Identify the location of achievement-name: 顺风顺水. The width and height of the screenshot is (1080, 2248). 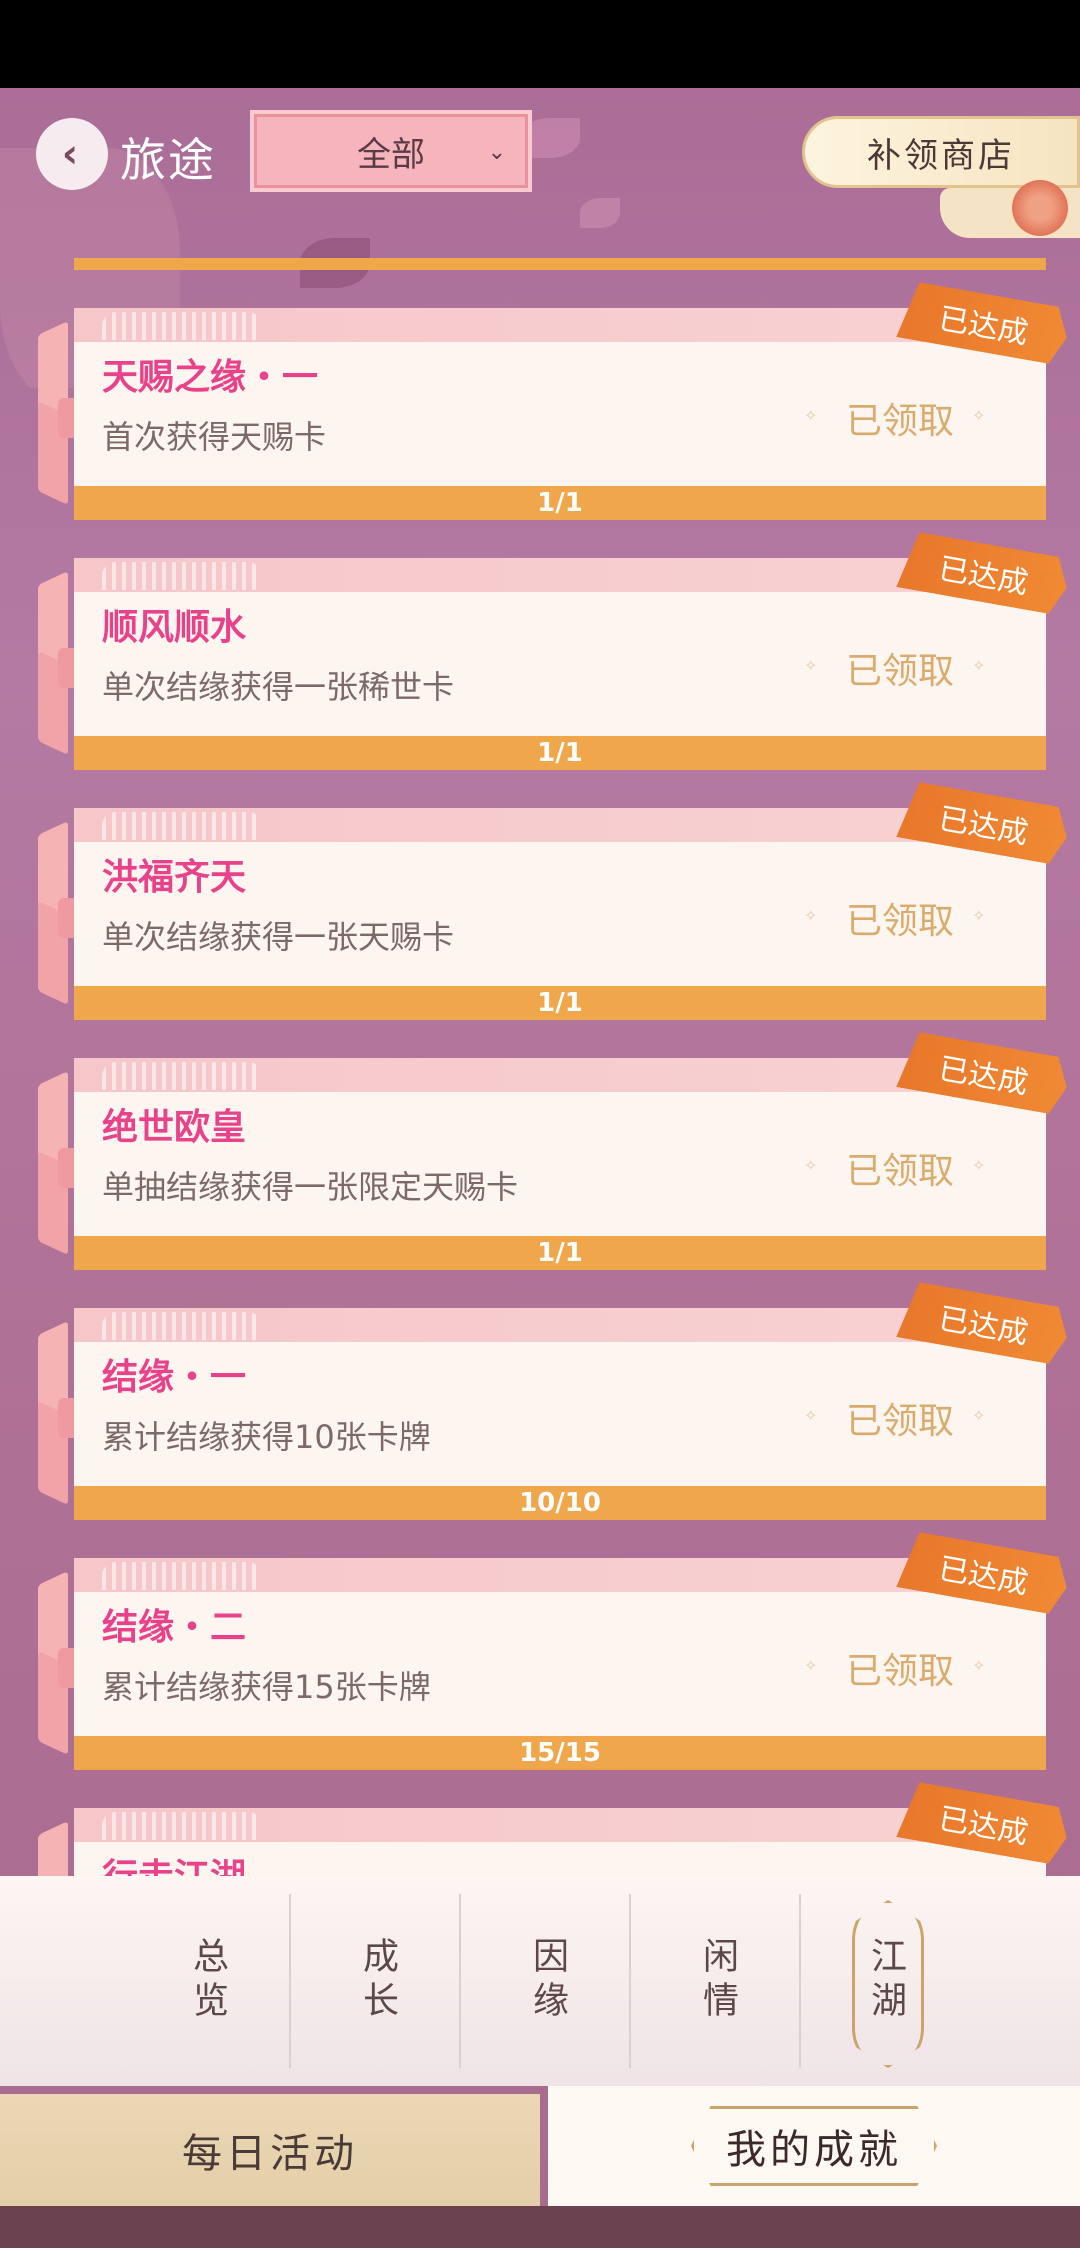
(174, 627).